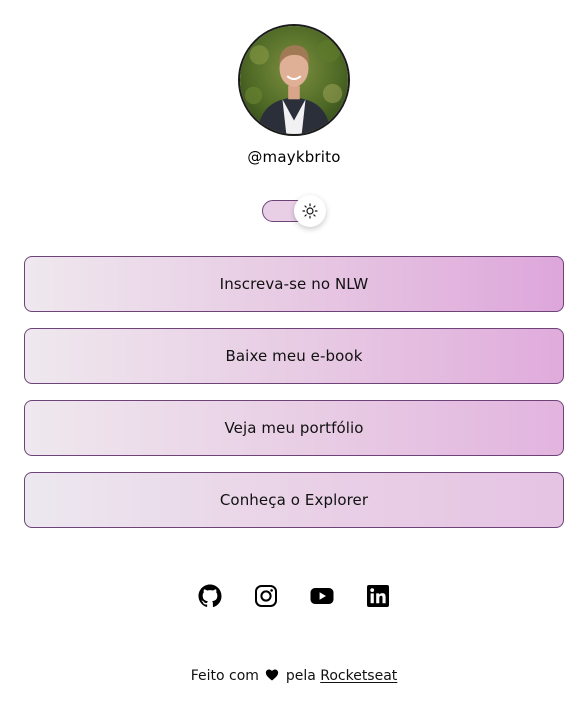 The image size is (588, 712). I want to click on github-icon, so click(210, 596).